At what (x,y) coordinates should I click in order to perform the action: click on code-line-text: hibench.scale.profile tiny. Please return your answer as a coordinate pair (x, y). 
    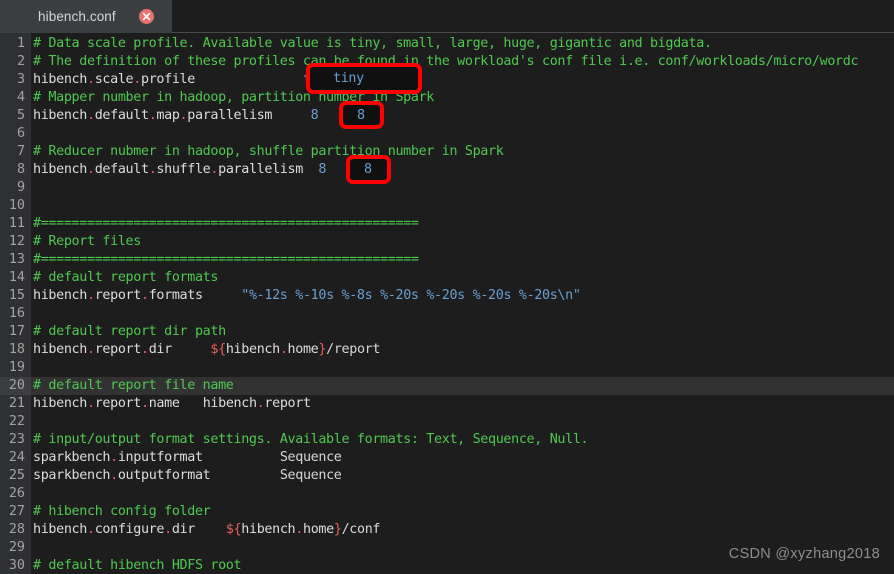
    Looking at the image, I should click on (183, 79).